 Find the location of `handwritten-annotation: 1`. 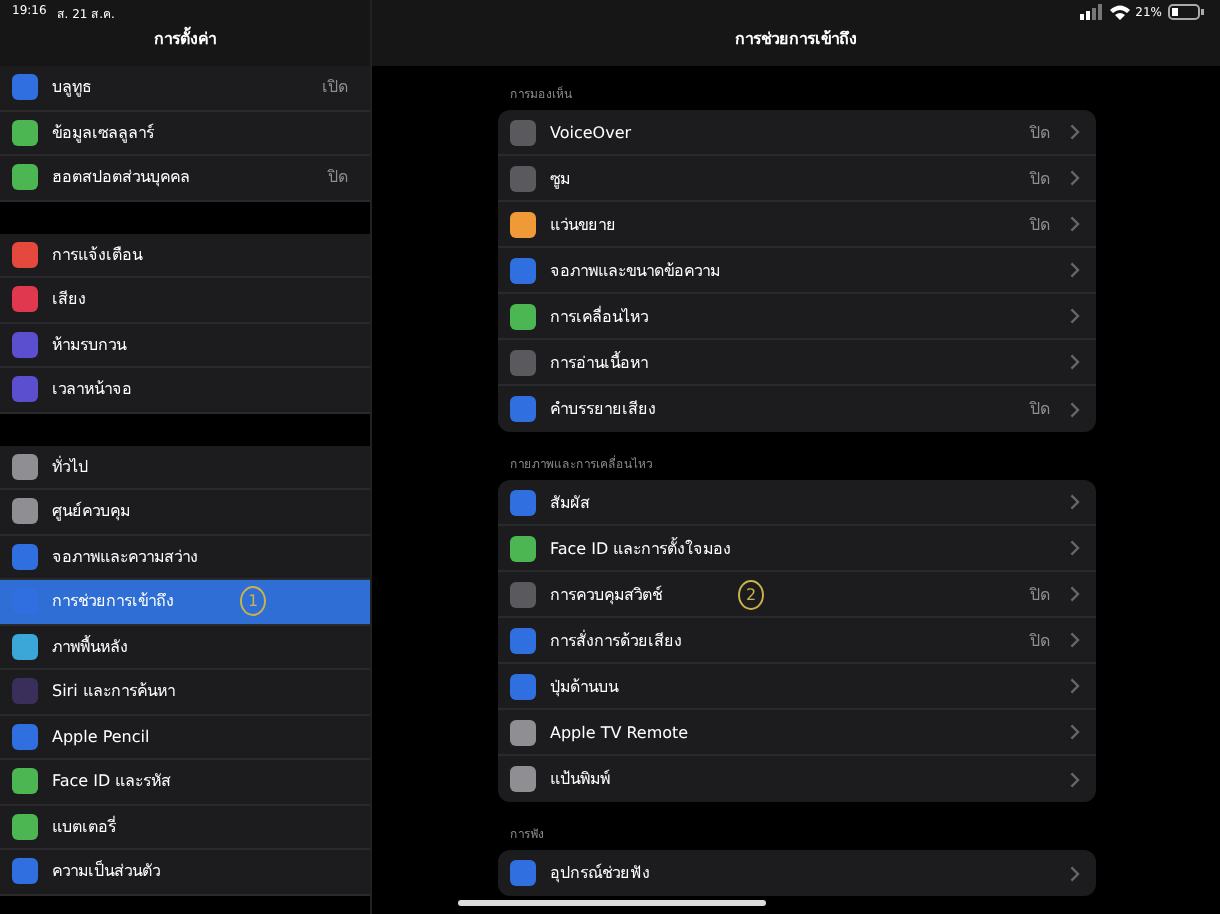

handwritten-annotation: 1 is located at coordinates (253, 601).